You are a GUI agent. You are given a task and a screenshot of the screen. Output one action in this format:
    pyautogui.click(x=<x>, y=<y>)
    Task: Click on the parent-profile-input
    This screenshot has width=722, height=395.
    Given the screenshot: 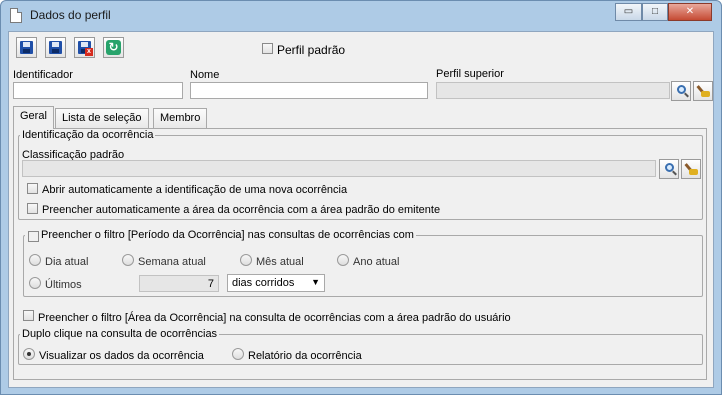 What is the action you would take?
    pyautogui.click(x=553, y=90)
    